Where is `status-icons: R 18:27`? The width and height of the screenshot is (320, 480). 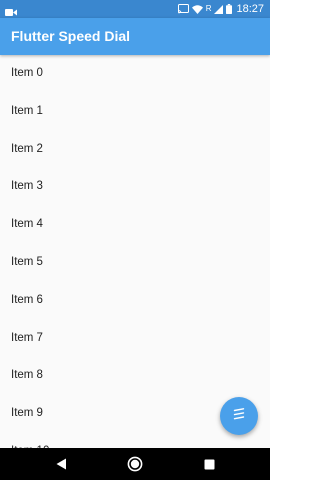 status-icons: R 18:27 is located at coordinates (220, 9).